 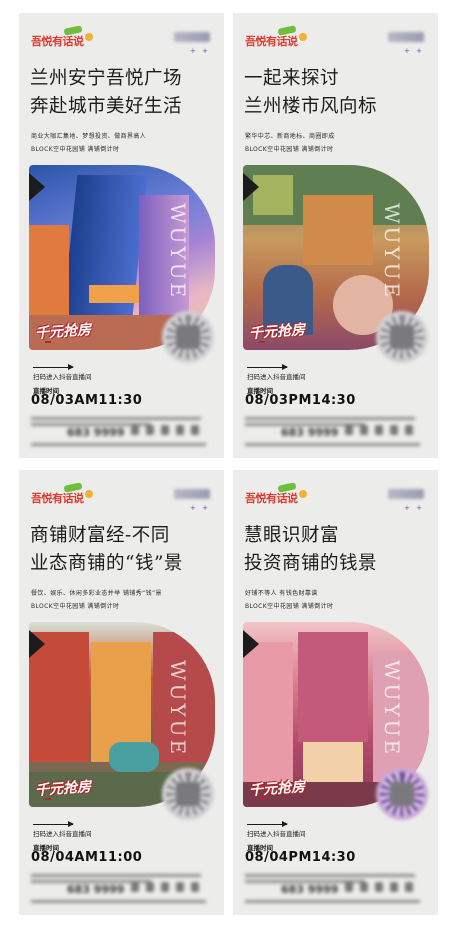 I want to click on poster-subtitle: 商业大咖汇集地、梦想投资、做商界高人, so click(x=89, y=136).